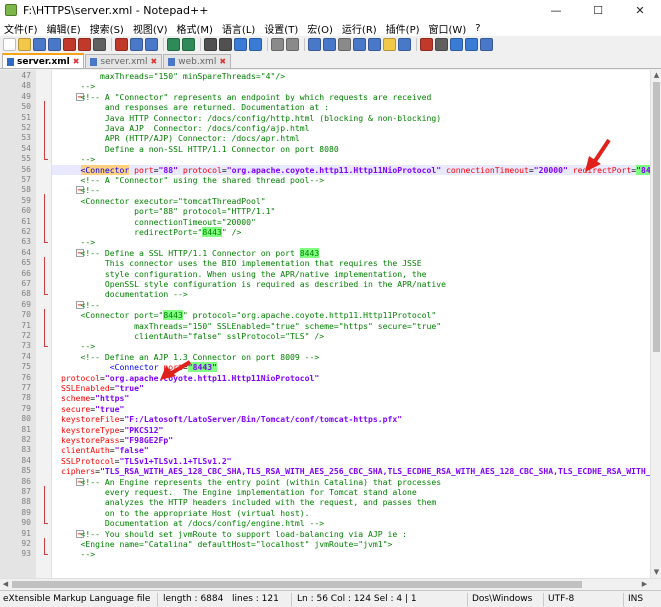  I want to click on code-line: connectionTimeout="20000", so click(351, 222).